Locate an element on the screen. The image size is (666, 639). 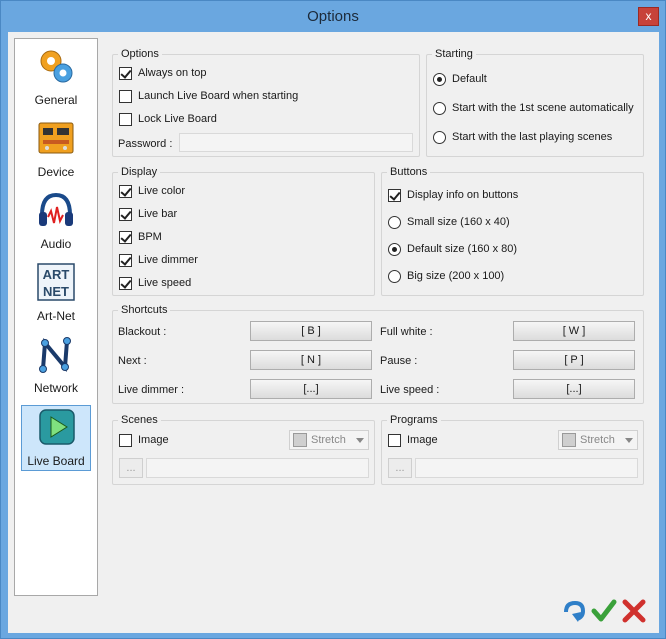
launch-live-board-checkbox: Launch Live Board when starting is located at coordinates (208, 96).